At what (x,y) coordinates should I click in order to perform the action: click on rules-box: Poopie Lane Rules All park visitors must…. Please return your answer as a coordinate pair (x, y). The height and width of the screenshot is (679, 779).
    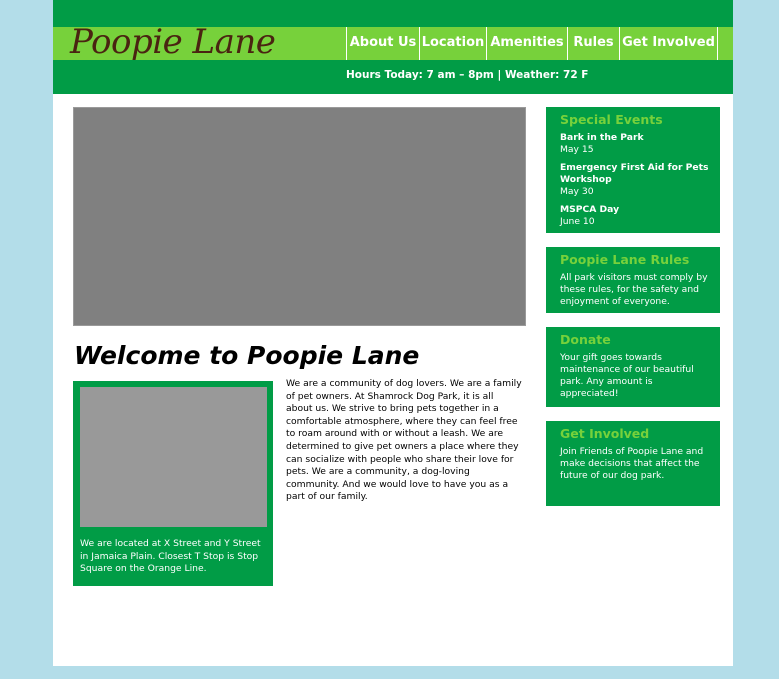
    Looking at the image, I should click on (633, 280).